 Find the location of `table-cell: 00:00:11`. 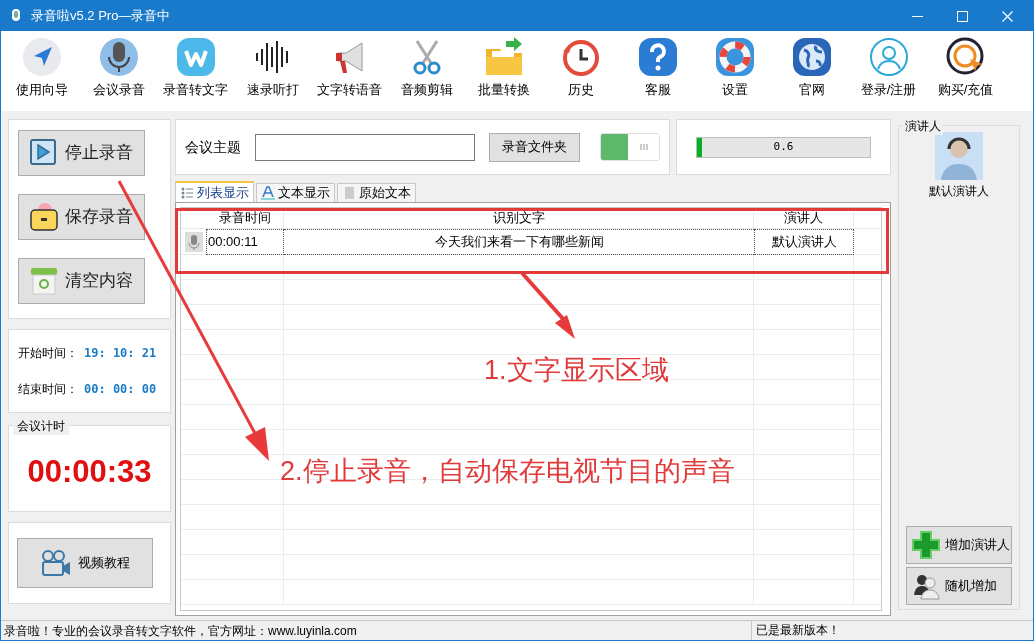

table-cell: 00:00:11 is located at coordinates (245, 242).